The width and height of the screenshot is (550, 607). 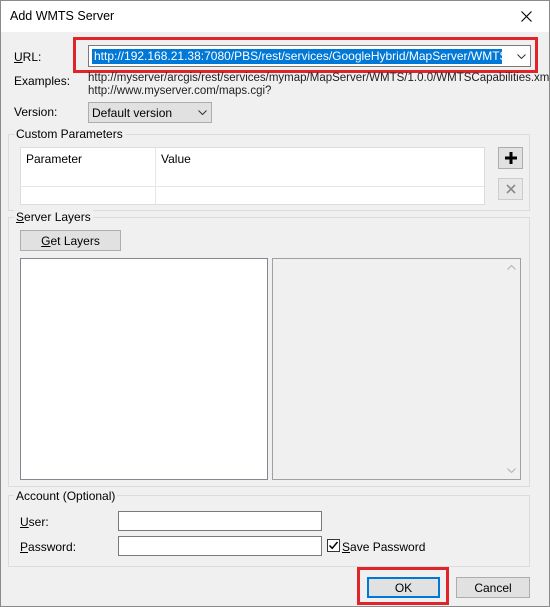 I want to click on close-icon, so click(x=526, y=16).